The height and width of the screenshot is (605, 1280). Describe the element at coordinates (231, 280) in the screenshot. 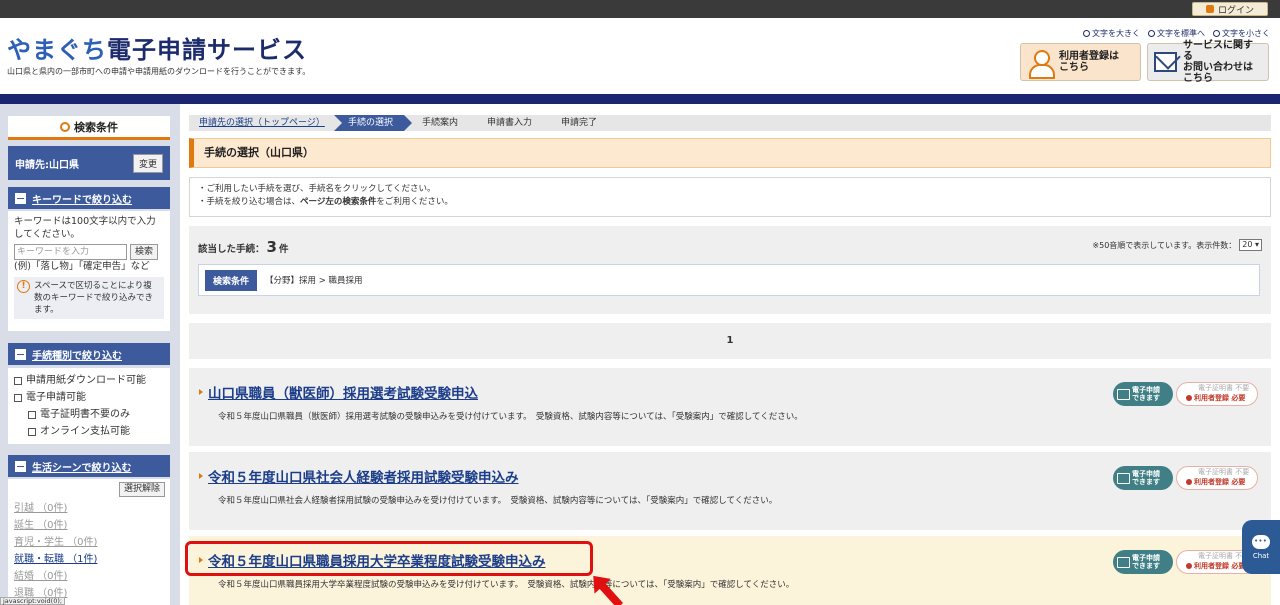

I see `conditions-label: 検索条件` at that location.